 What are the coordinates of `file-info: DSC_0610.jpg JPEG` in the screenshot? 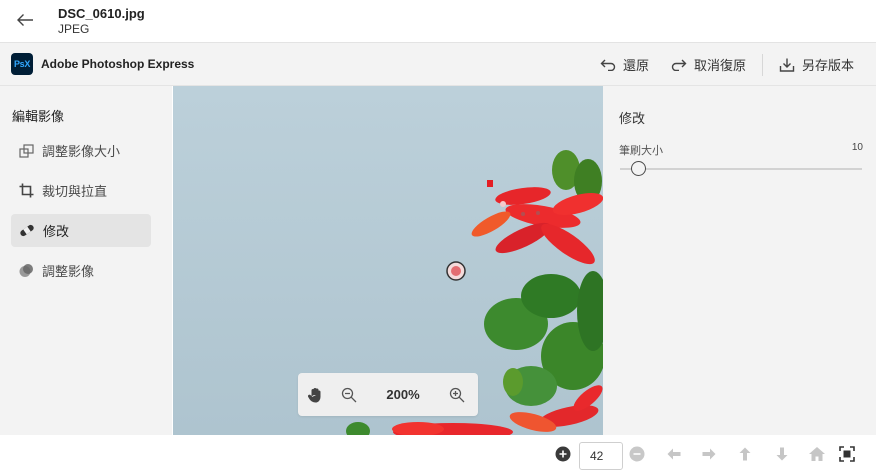 It's located at (101, 21).